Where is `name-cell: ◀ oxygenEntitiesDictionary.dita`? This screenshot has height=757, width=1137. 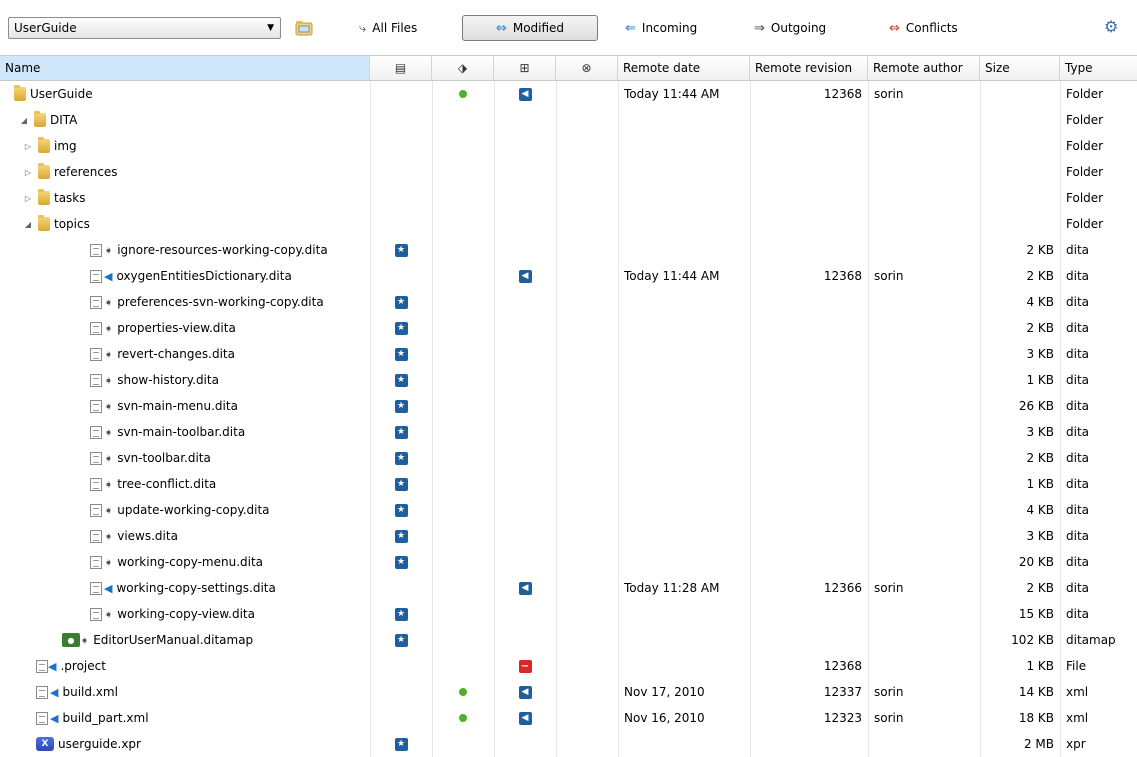 name-cell: ◀ oxygenEntitiesDictionary.dita is located at coordinates (185, 276).